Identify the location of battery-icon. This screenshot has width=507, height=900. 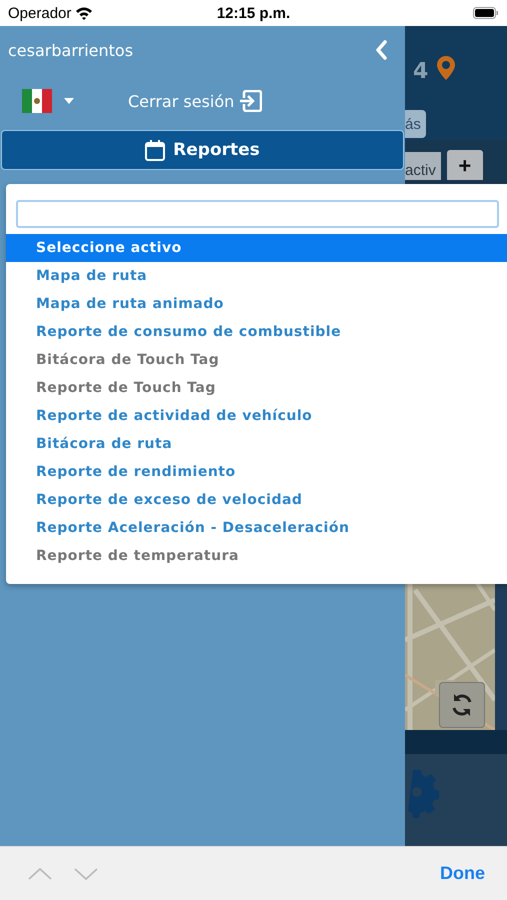
(486, 13).